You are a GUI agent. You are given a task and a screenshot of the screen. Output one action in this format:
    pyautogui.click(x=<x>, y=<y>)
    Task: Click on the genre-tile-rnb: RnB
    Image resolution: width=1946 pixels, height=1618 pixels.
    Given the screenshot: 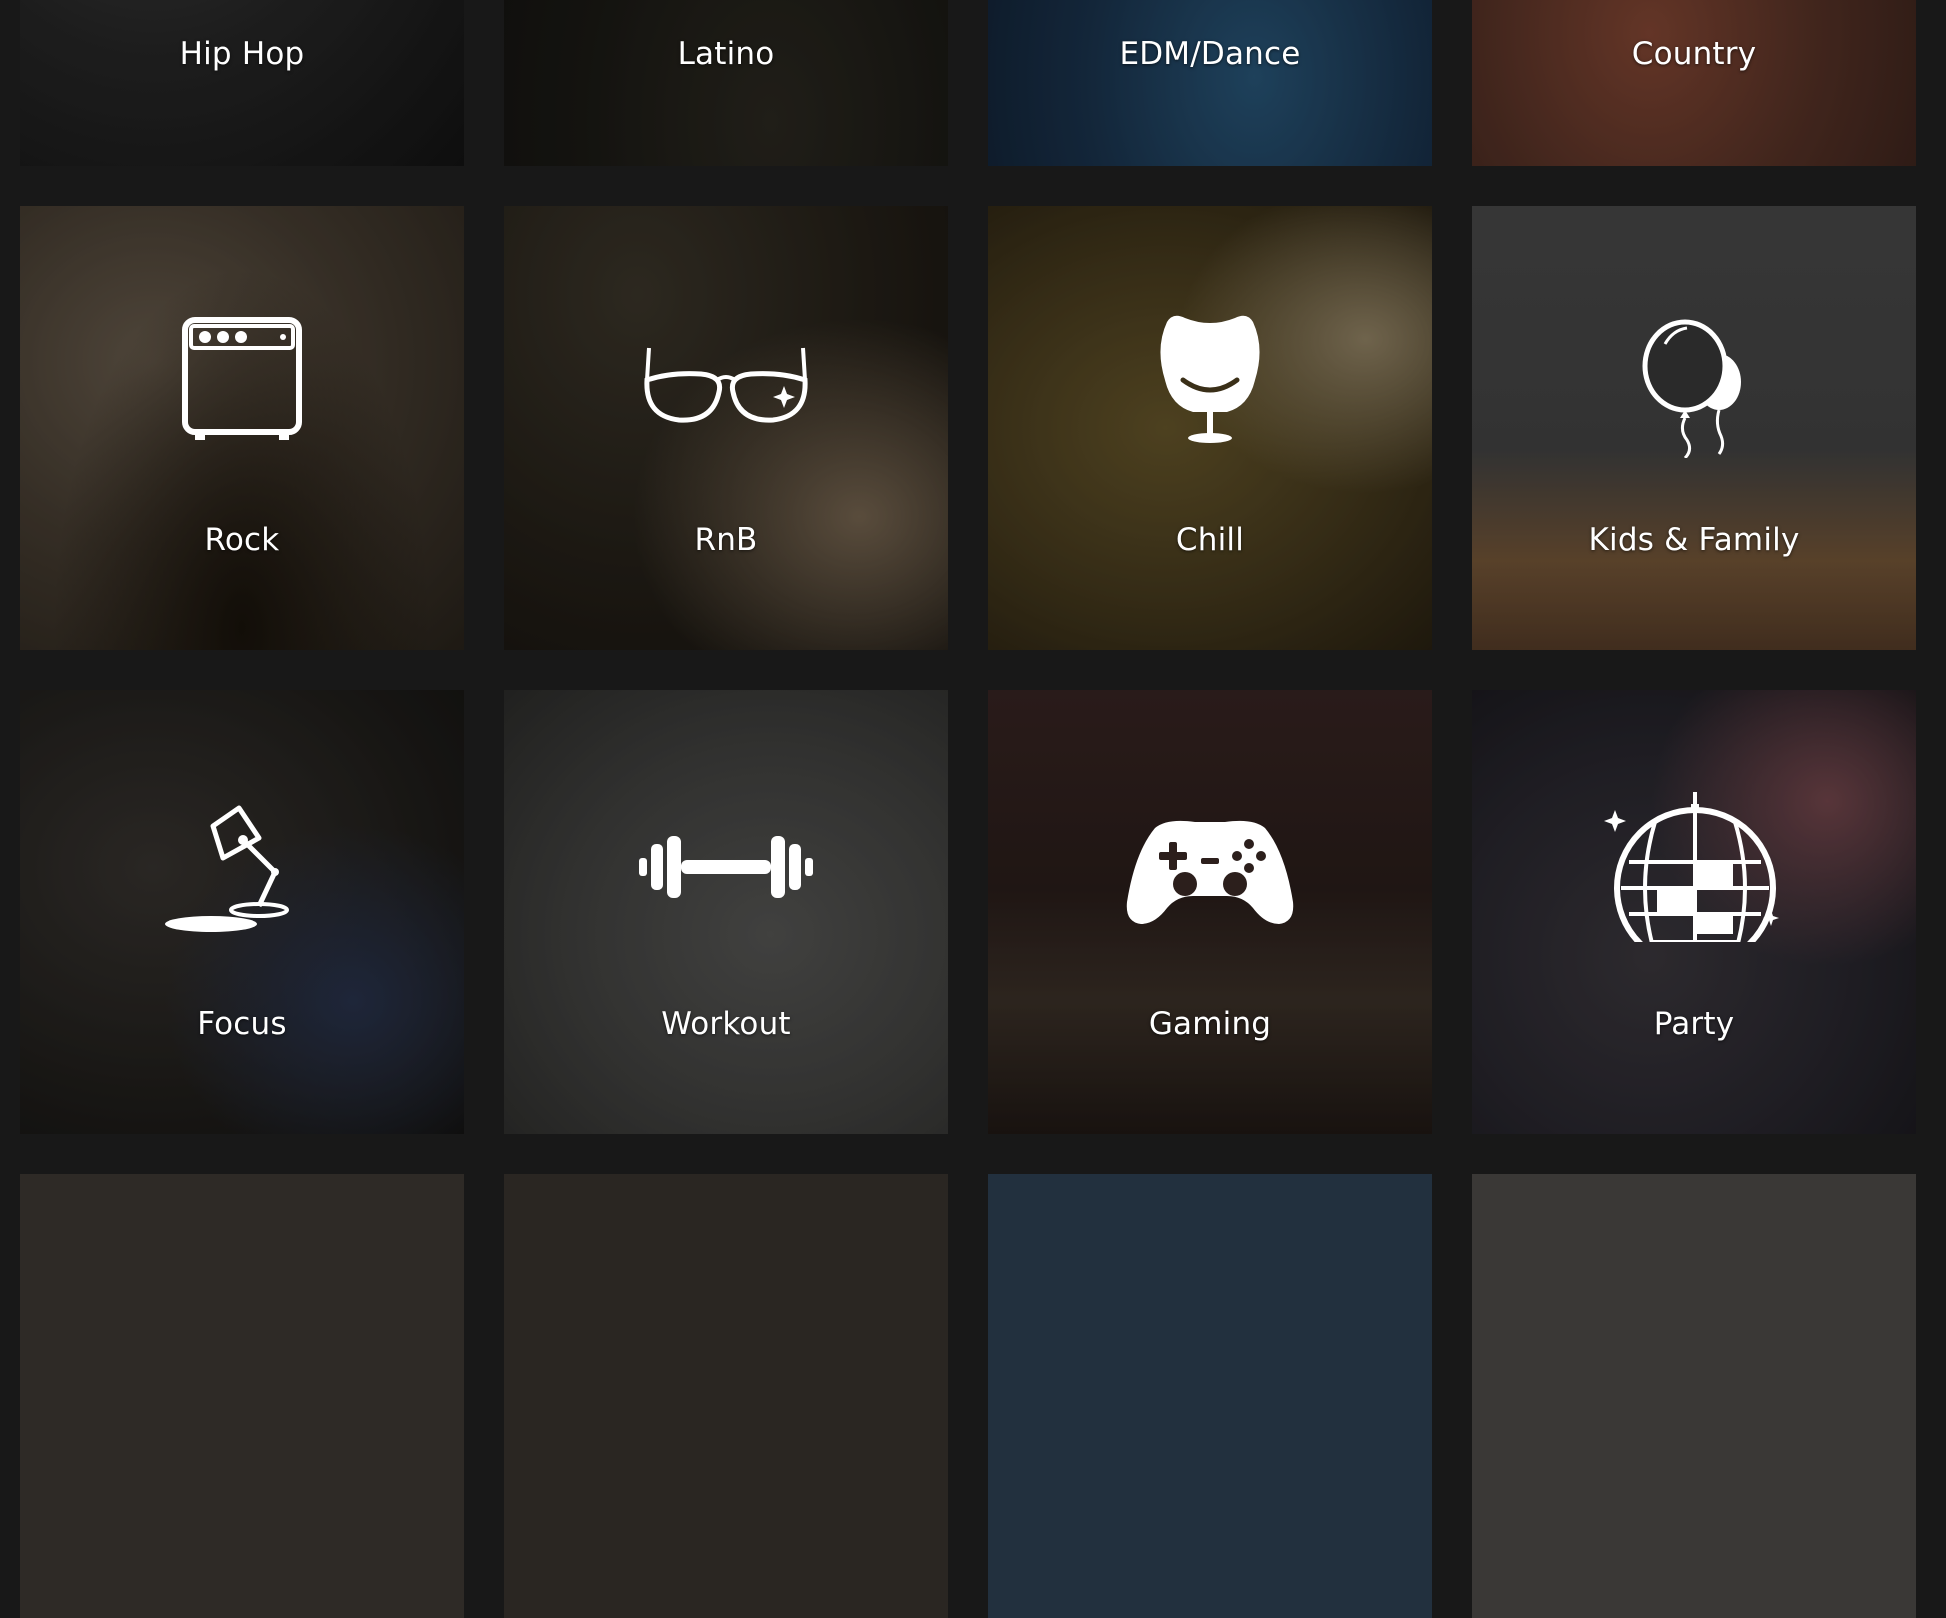 What is the action you would take?
    pyautogui.click(x=726, y=428)
    